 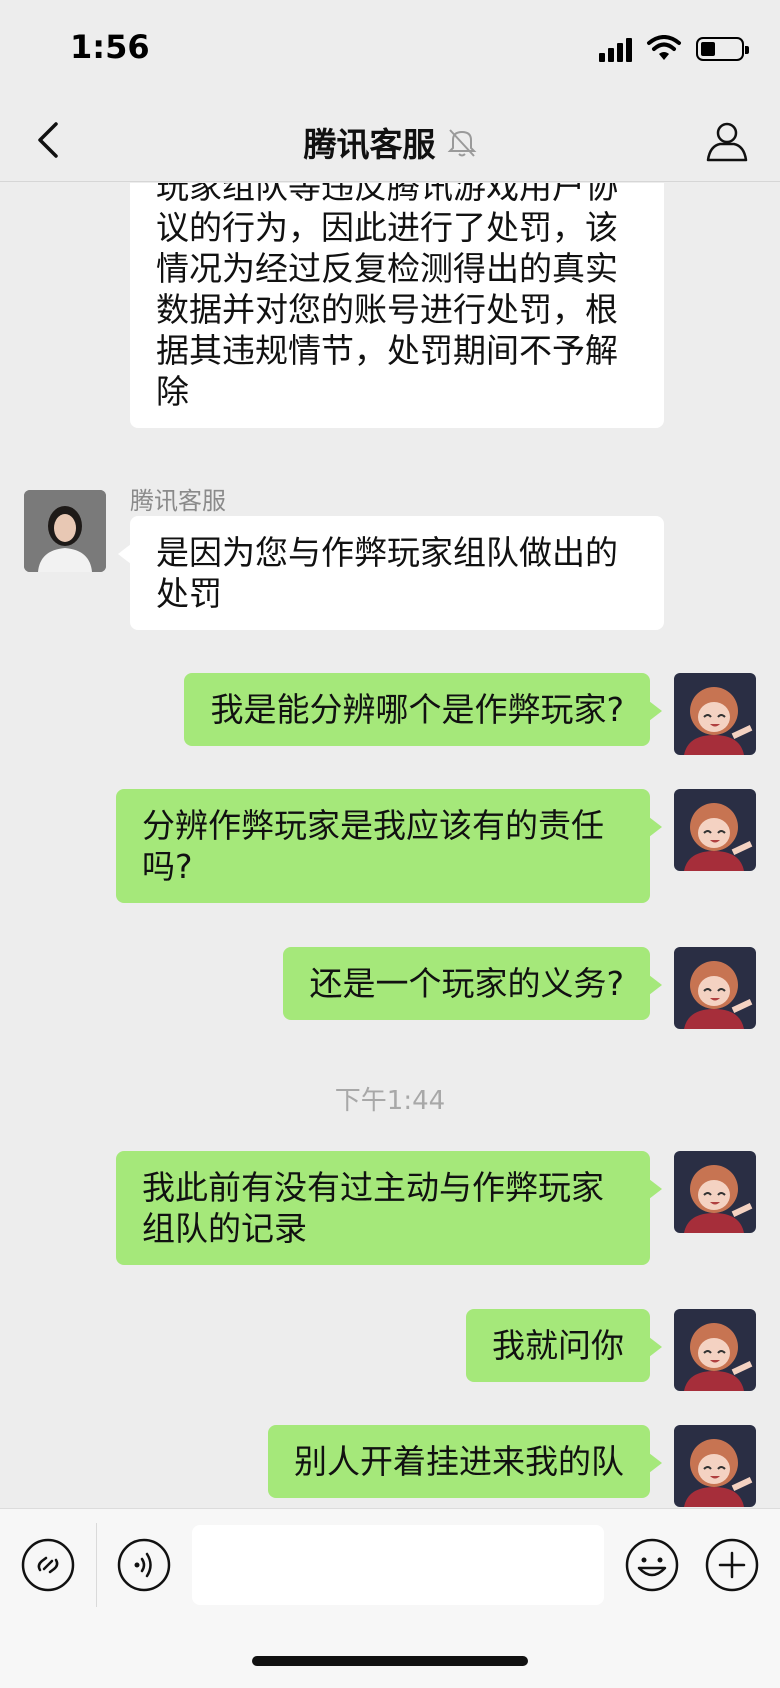 I want to click on battery-fill, so click(x=708, y=49).